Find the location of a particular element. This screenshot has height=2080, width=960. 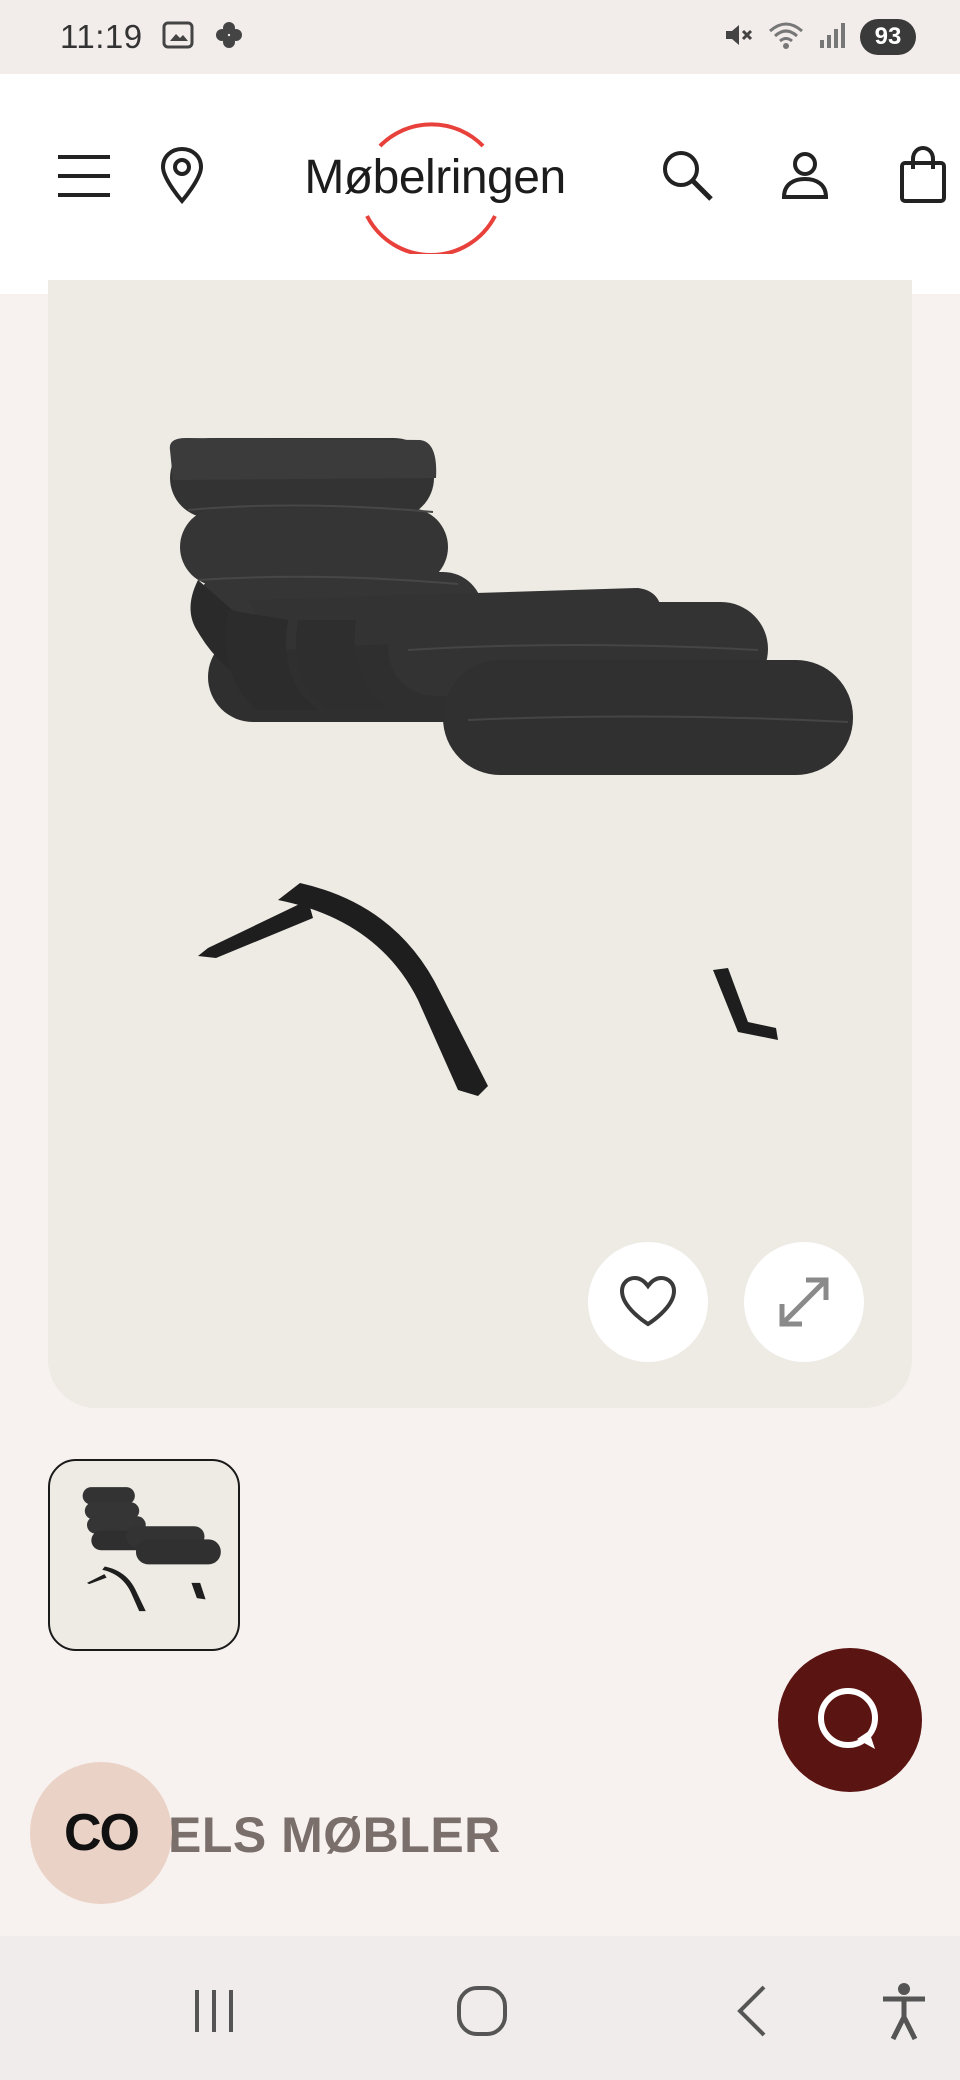

menu-icon is located at coordinates (84, 176).